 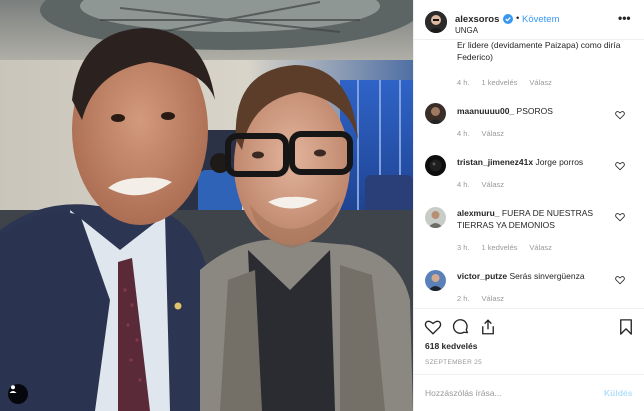 I want to click on comment-meta: 3 h. 1 kedvelés Válasz, so click(x=510, y=247).